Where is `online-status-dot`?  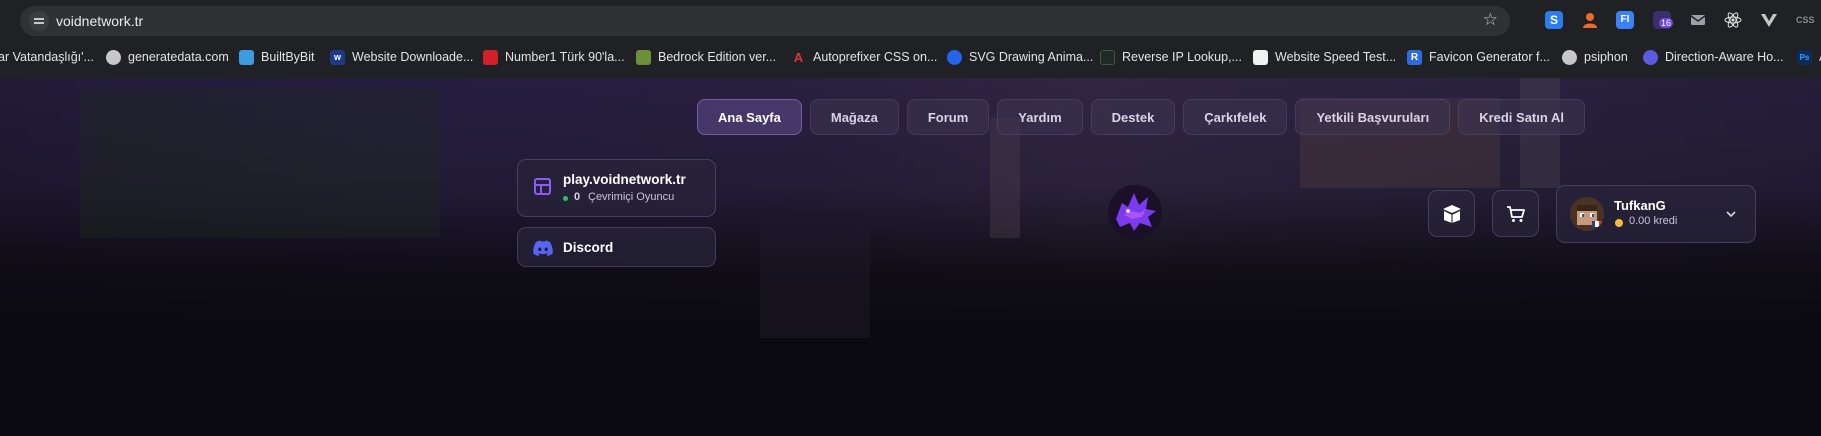 online-status-dot is located at coordinates (565, 198).